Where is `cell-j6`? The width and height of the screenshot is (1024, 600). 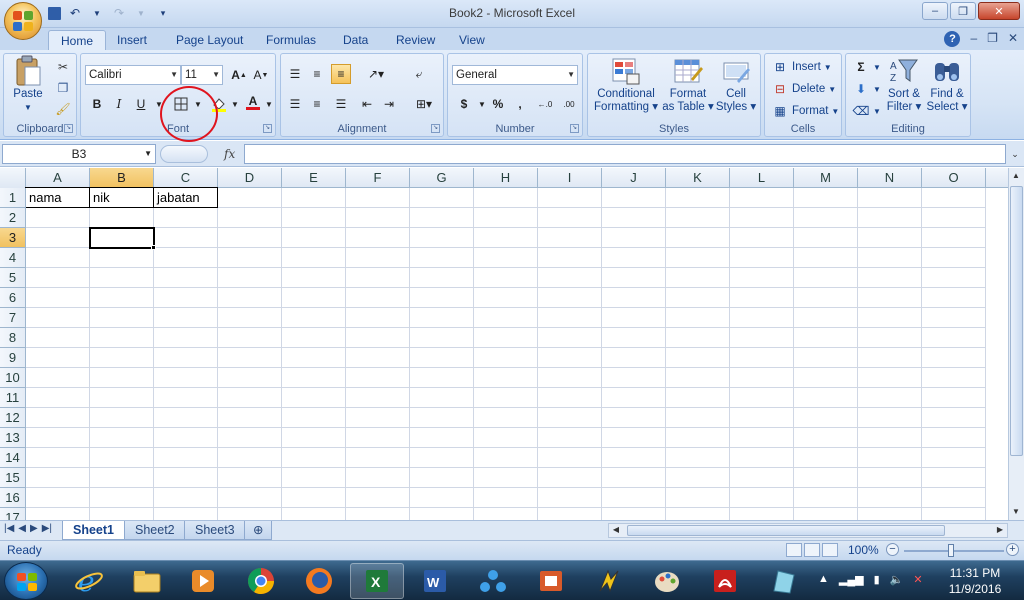 cell-j6 is located at coordinates (634, 298).